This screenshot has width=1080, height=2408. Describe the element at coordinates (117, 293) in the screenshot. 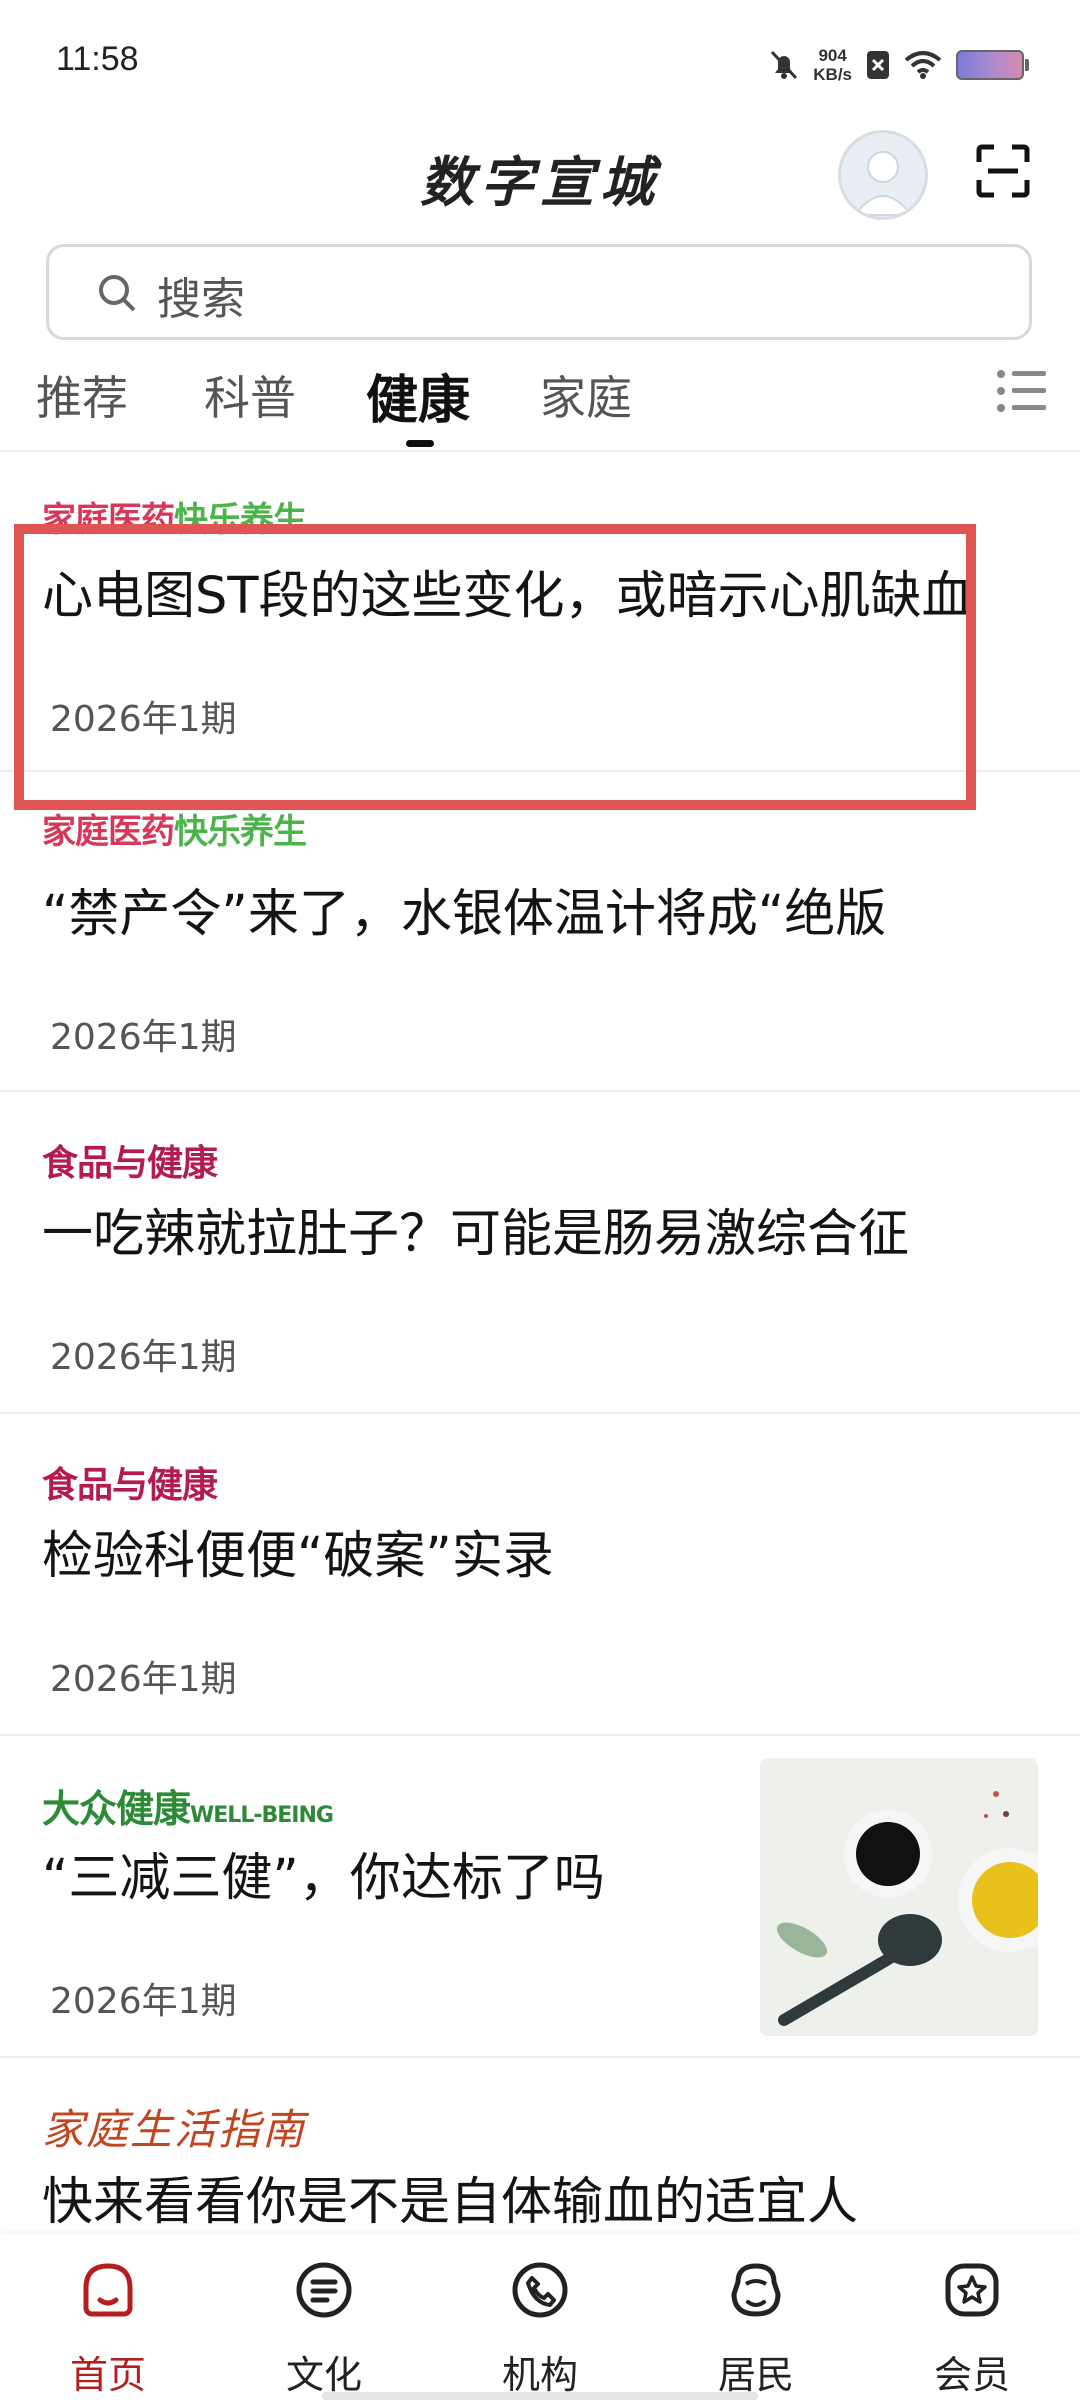

I see `search-icon` at that location.